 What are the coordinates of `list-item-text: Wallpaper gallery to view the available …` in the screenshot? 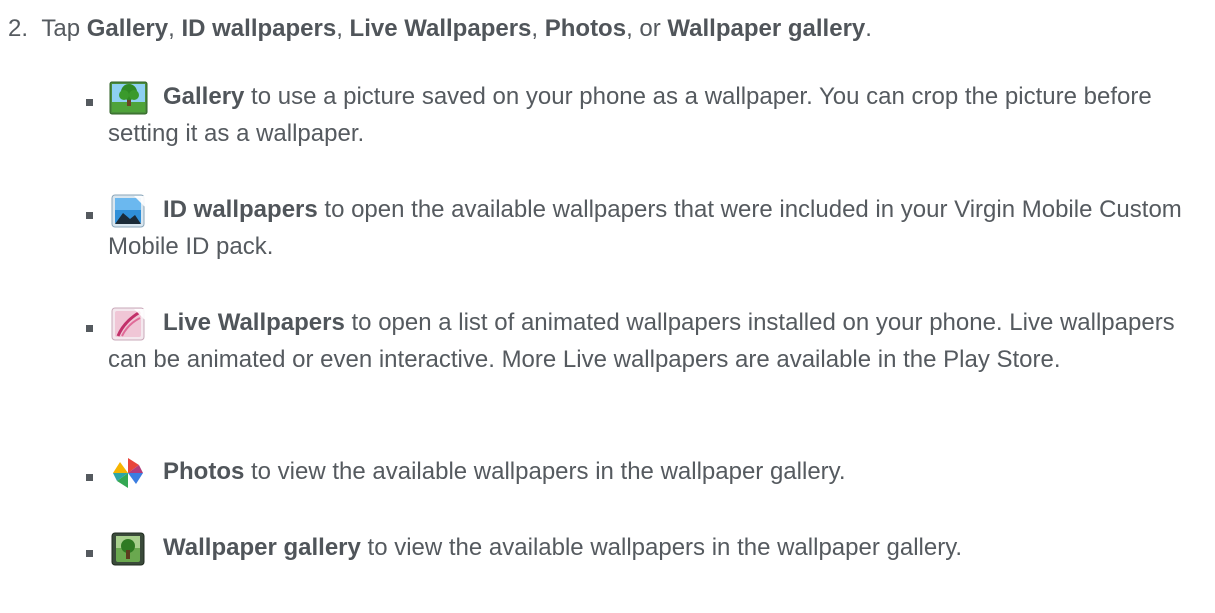 It's located at (653, 548).